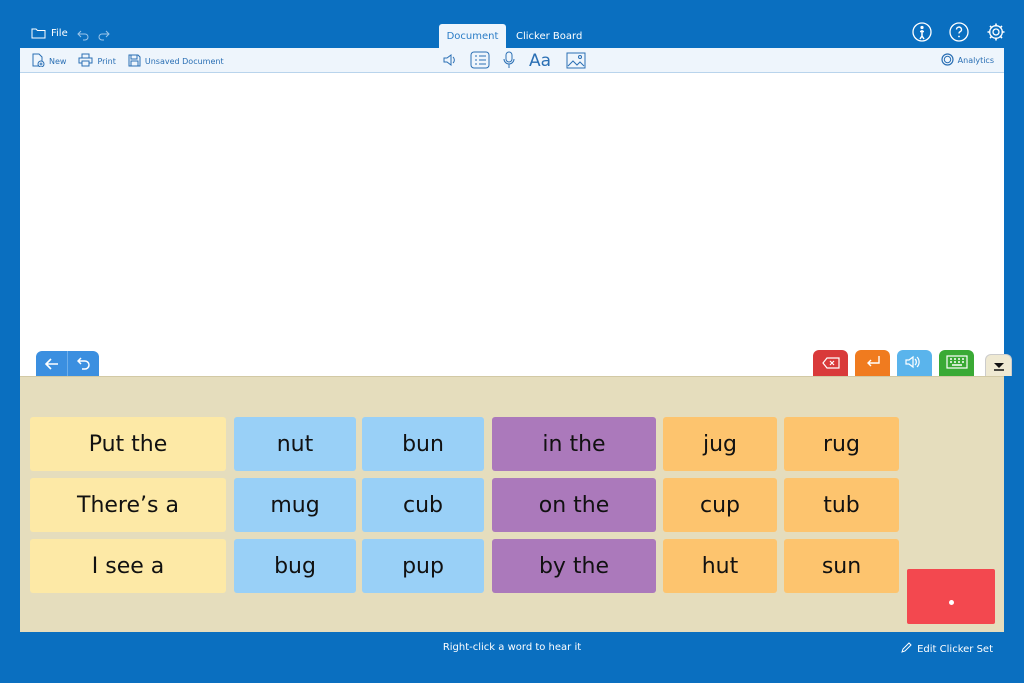  I want to click on delete-button, so click(830, 363).